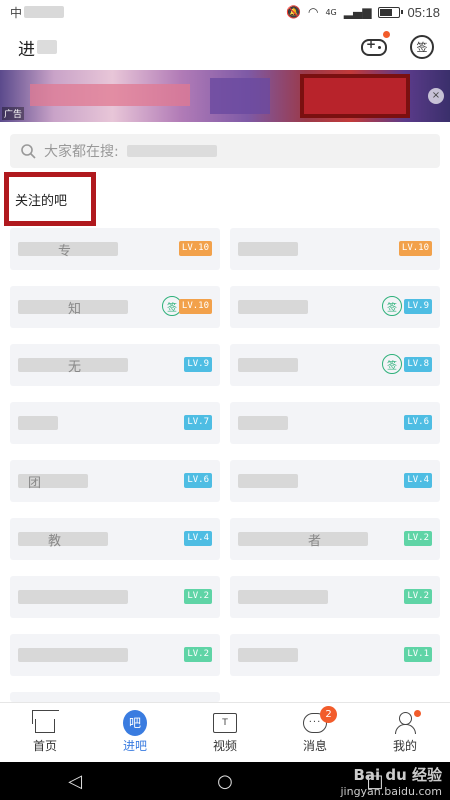 The height and width of the screenshot is (800, 450). I want to click on mute-icon: 🔕, so click(293, 12).